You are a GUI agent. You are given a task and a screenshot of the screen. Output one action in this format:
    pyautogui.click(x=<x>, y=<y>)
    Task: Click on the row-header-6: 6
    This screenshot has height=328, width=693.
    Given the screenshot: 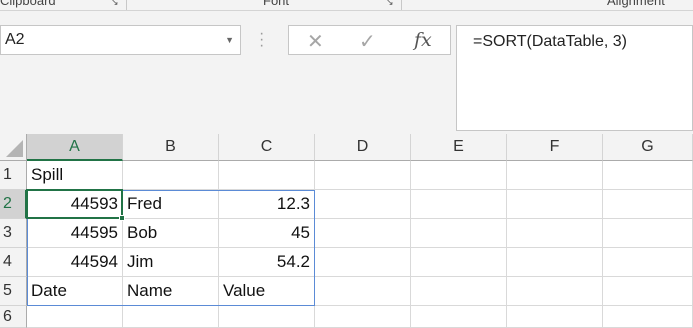 What is the action you would take?
    pyautogui.click(x=13, y=317)
    